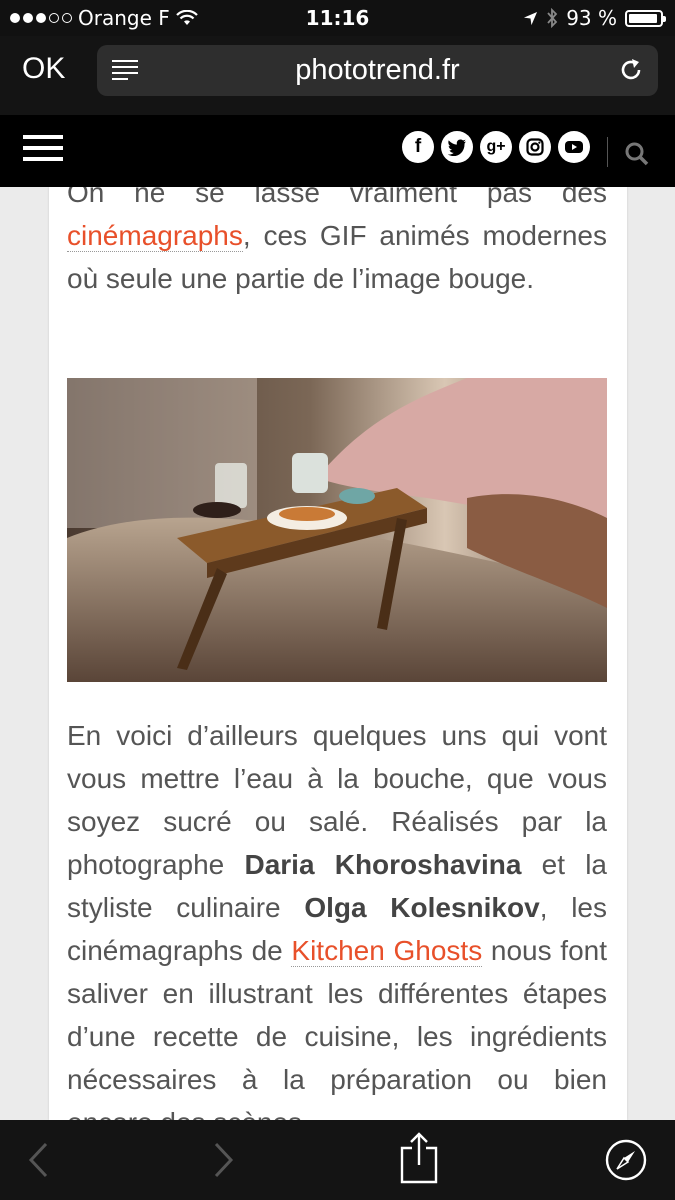  I want to click on site-header: f g+, so click(337, 151).